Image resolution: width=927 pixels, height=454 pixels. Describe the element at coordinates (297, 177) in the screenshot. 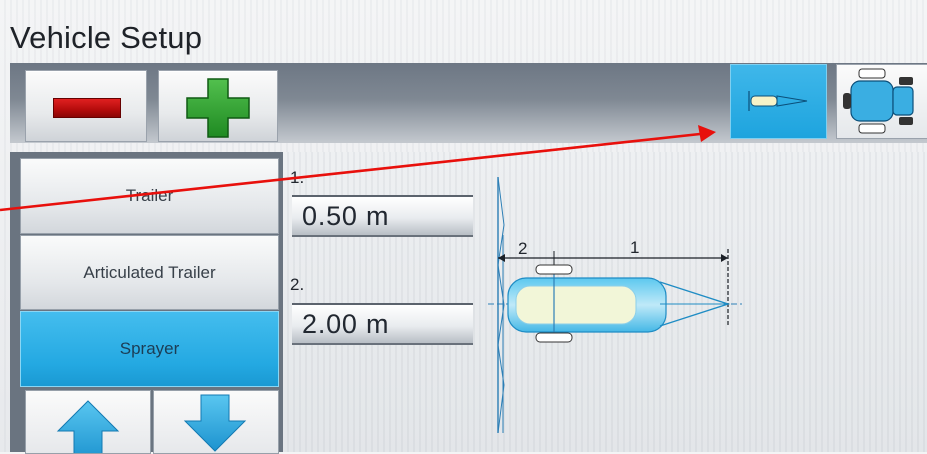

I see `field-label-1: 1.` at that location.